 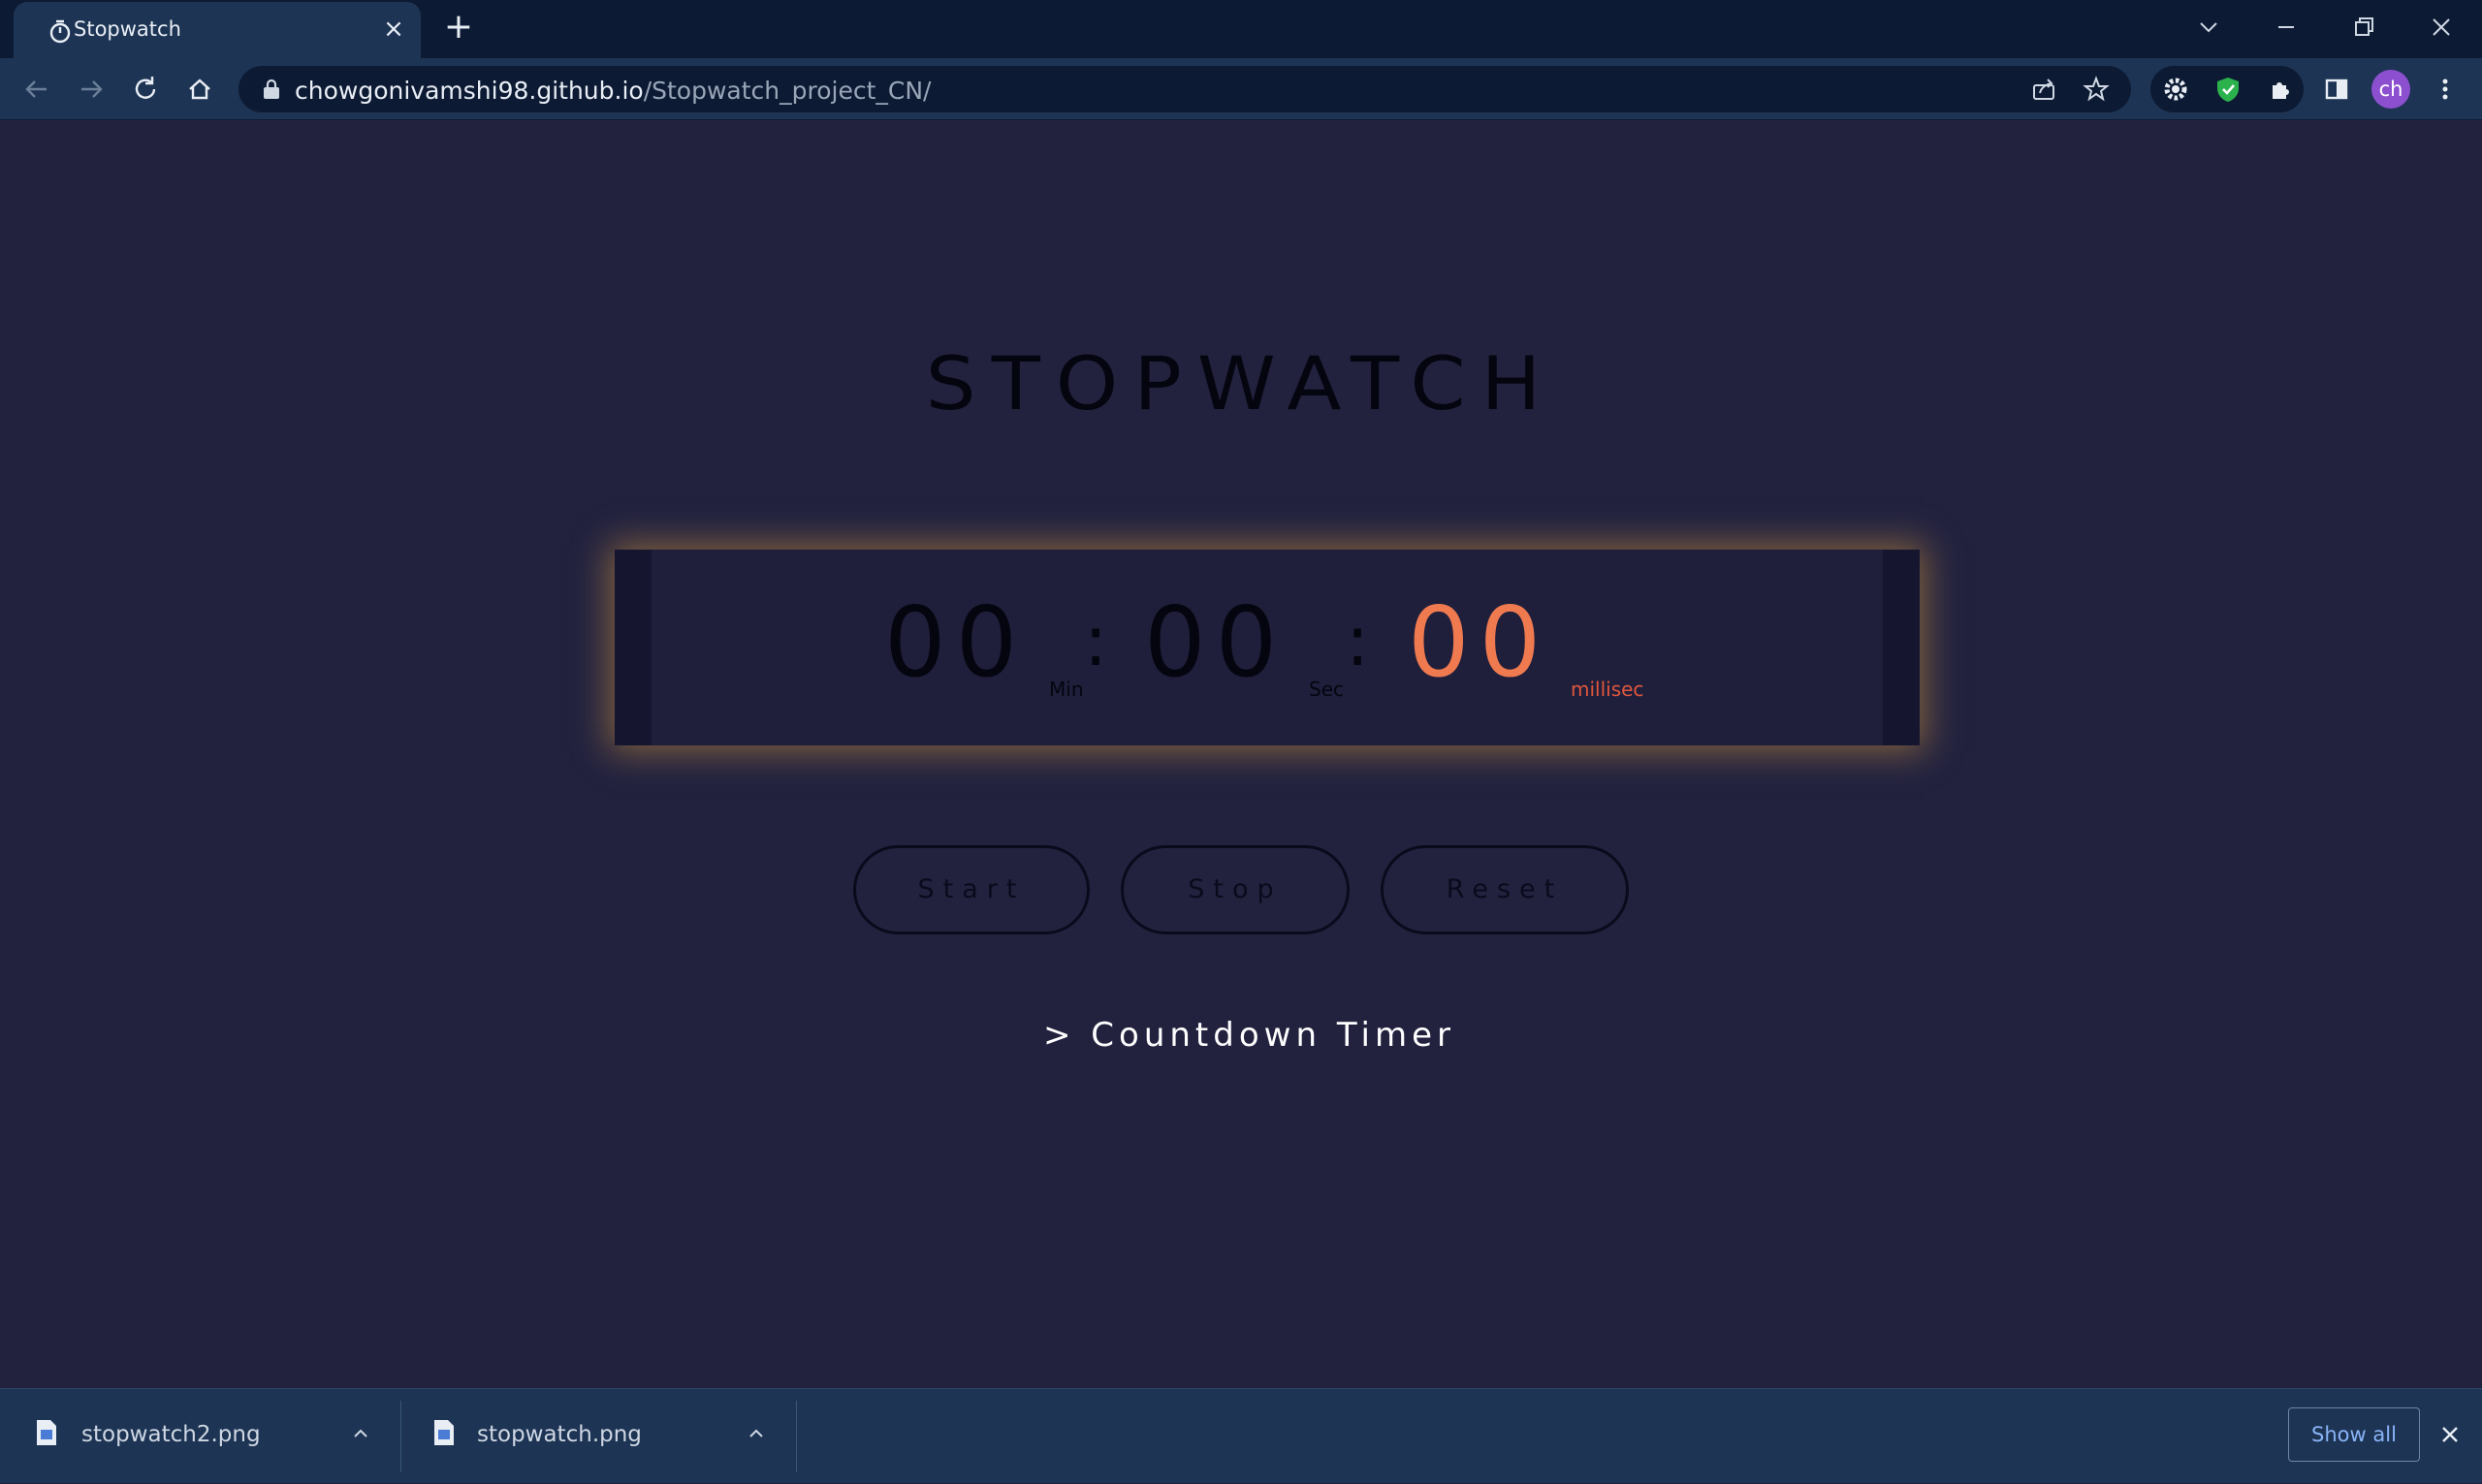 I want to click on url-path: /Stopwatch_project_CN/, so click(x=787, y=91).